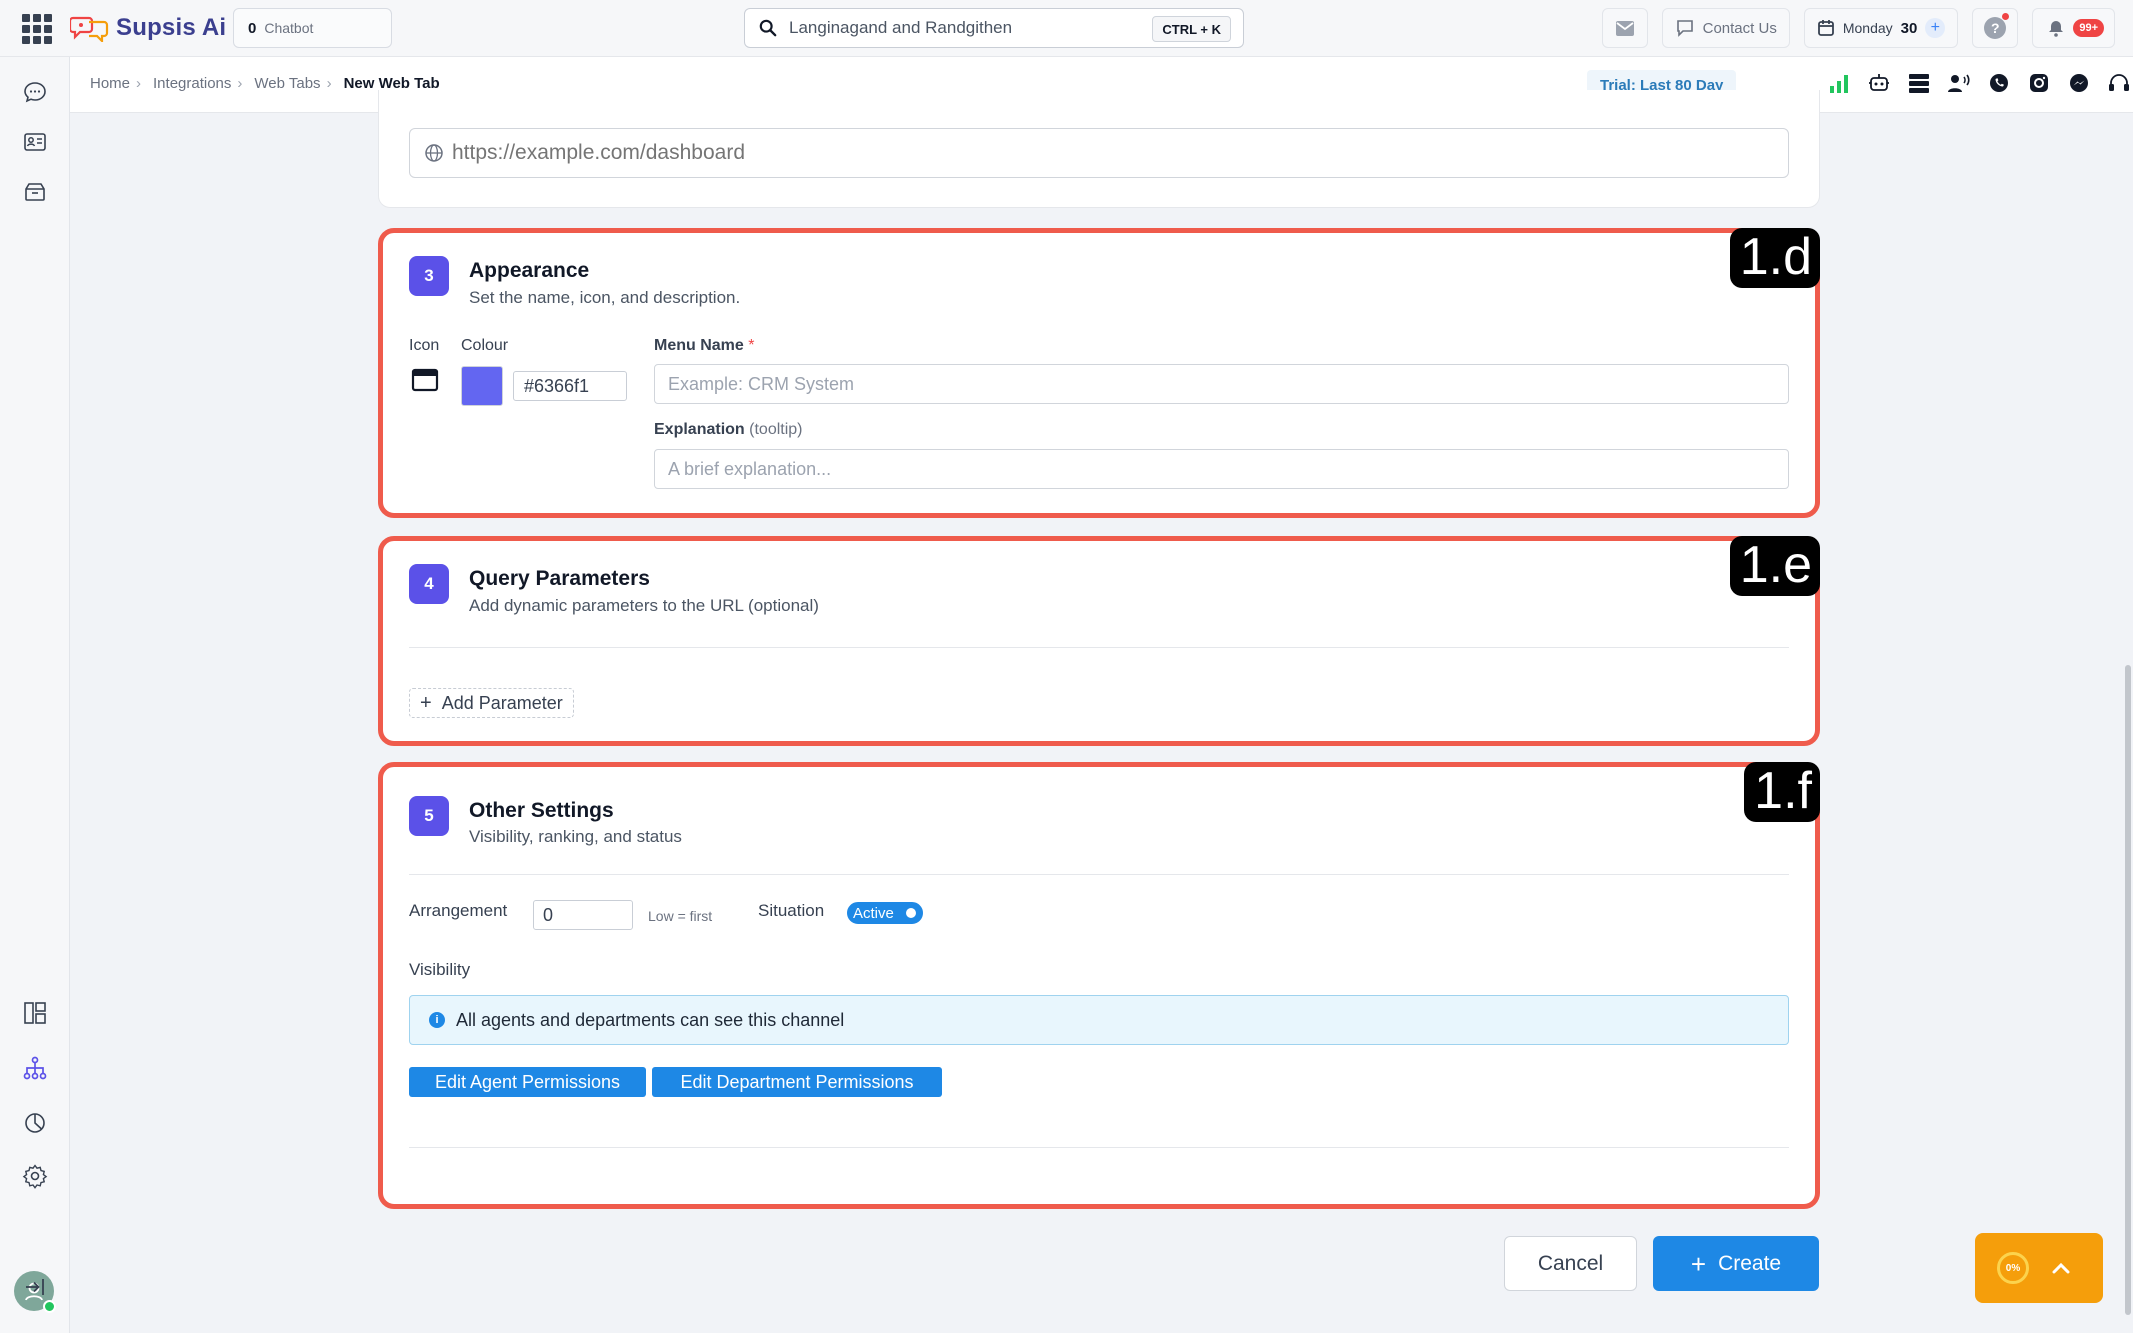  I want to click on calendar-day: Monday, so click(1867, 28).